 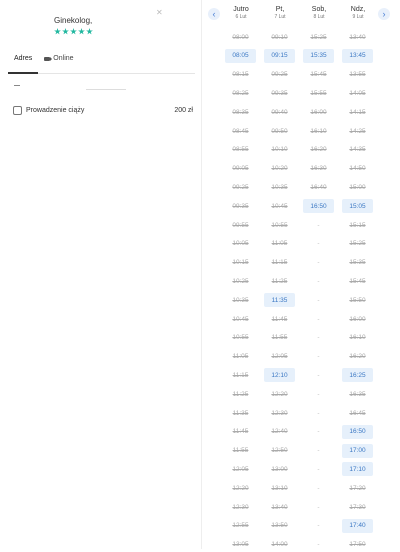 I want to click on slot-booked: 17:50, so click(x=357, y=545).